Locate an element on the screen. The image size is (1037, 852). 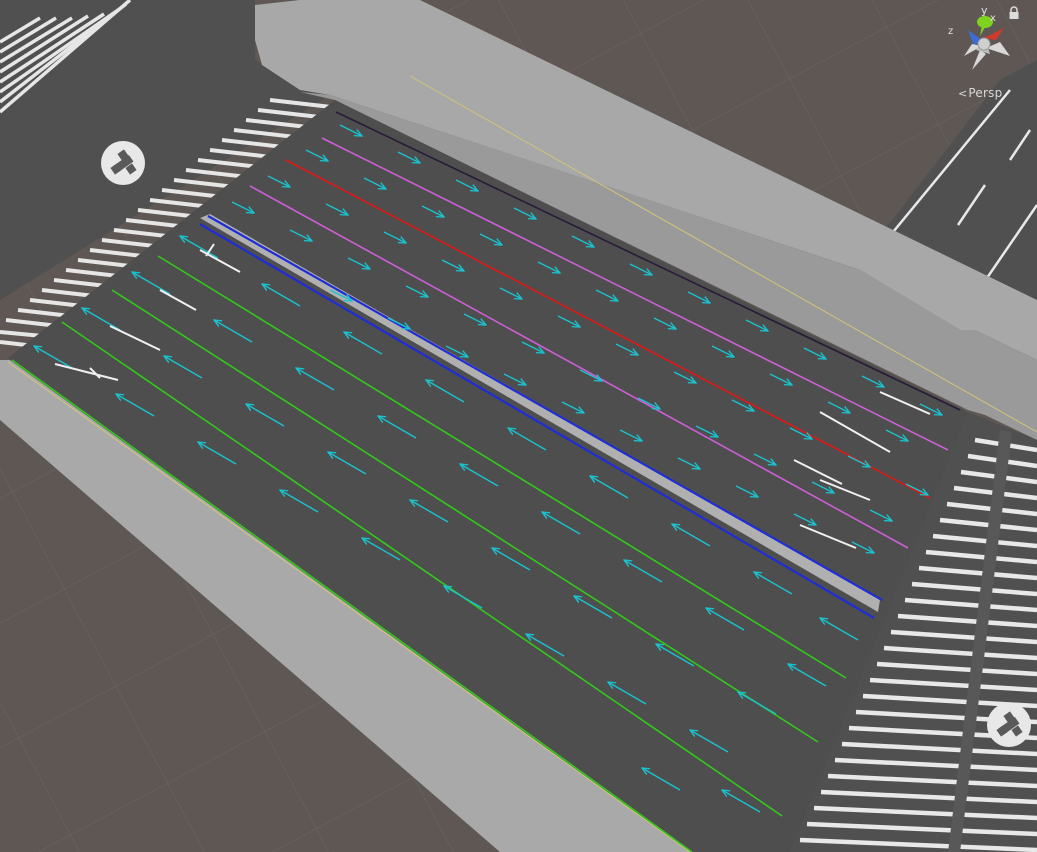
projection-mode-button: <Persp is located at coordinates (980, 93).